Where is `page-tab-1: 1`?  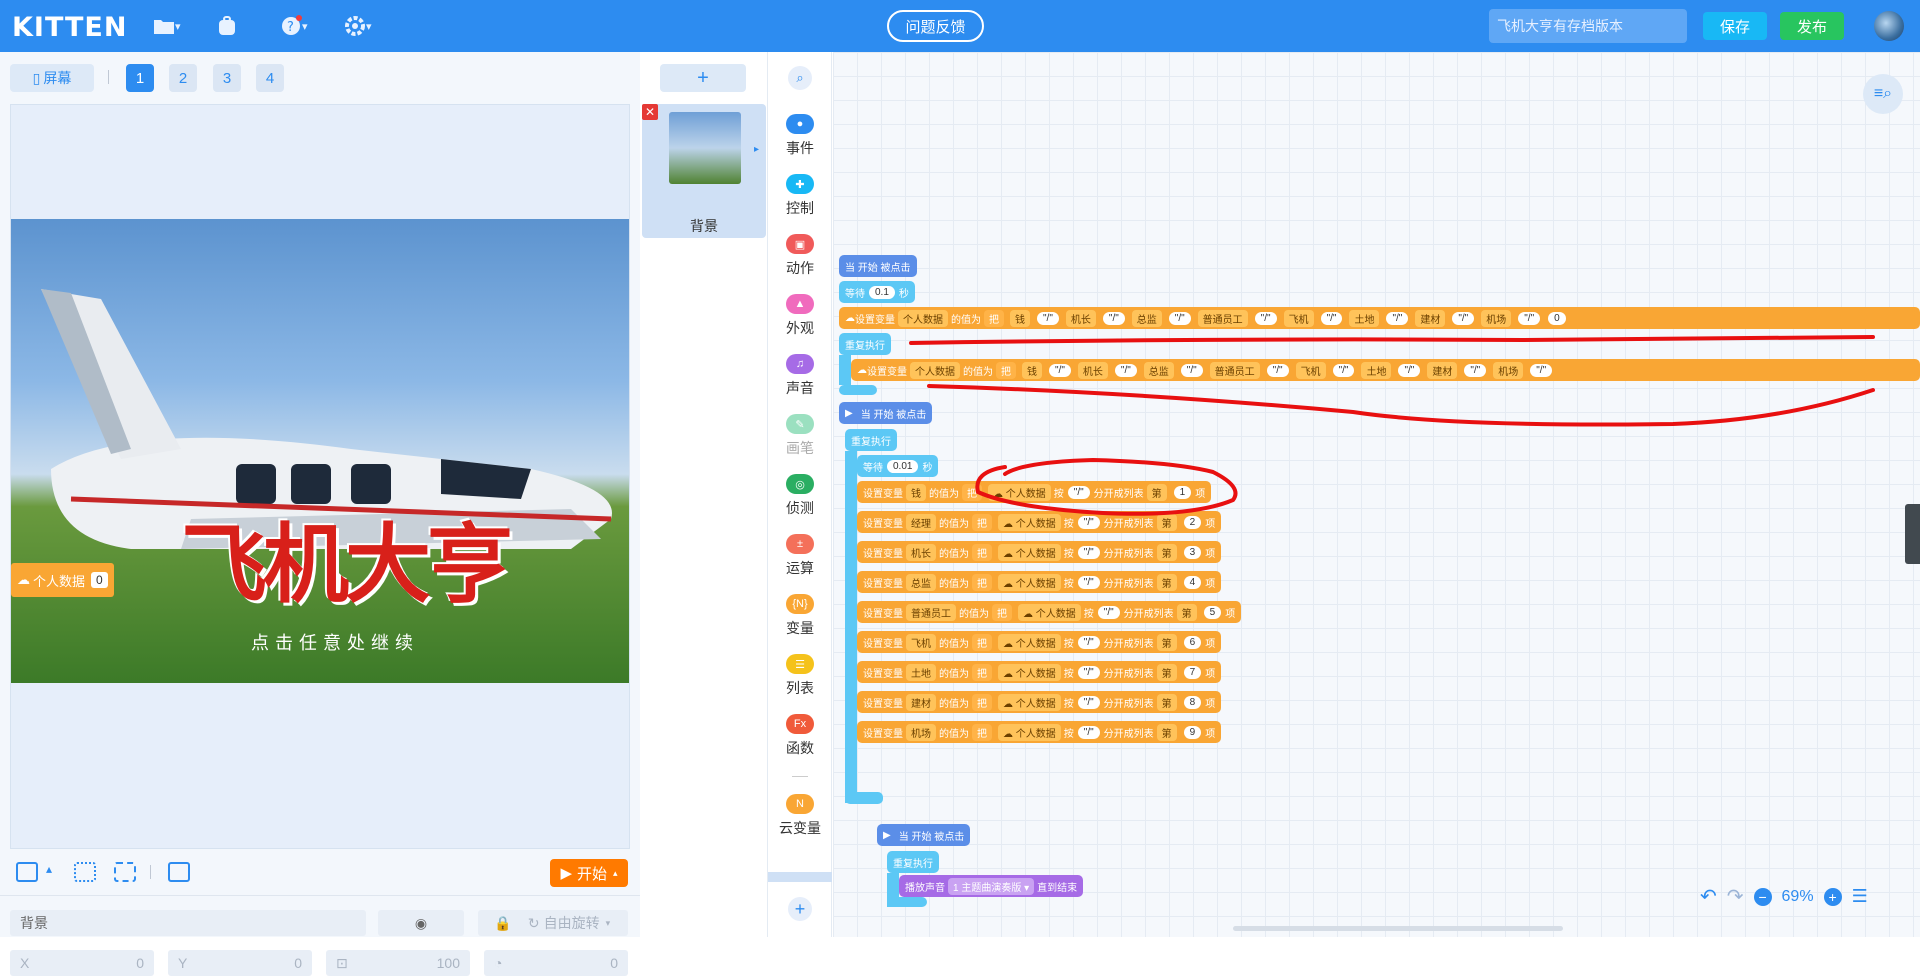
page-tab-1: 1 is located at coordinates (140, 78).